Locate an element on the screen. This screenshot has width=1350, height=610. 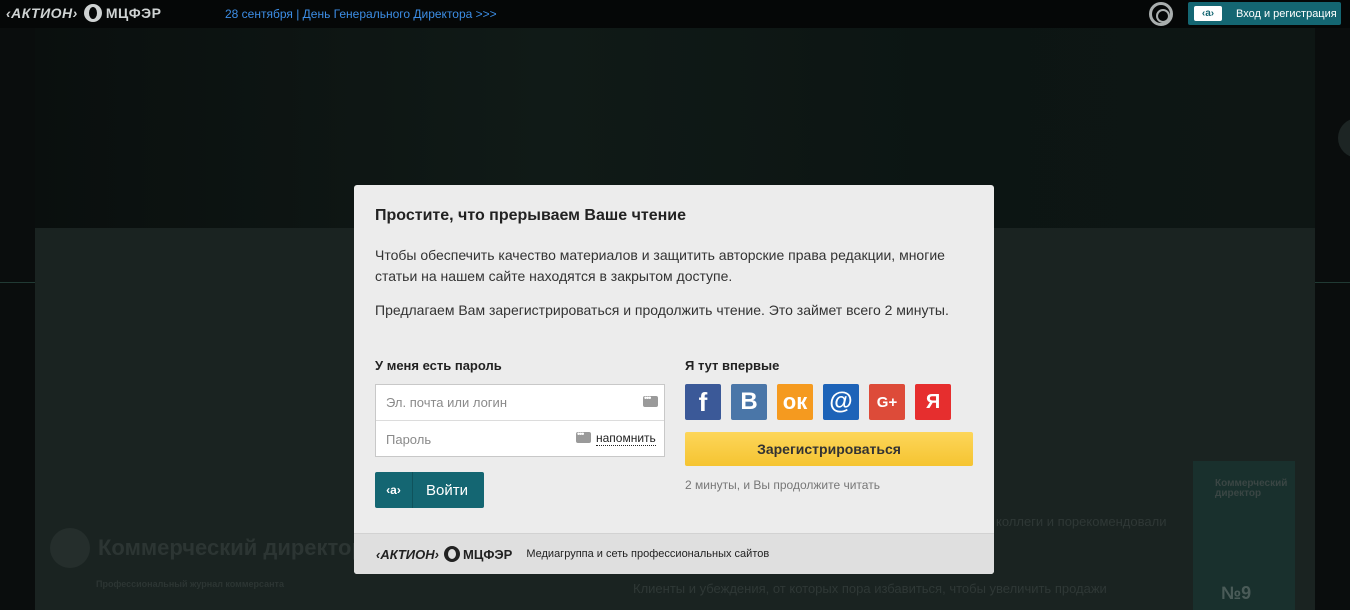
lifebuoy-help-icon is located at coordinates (1161, 14).